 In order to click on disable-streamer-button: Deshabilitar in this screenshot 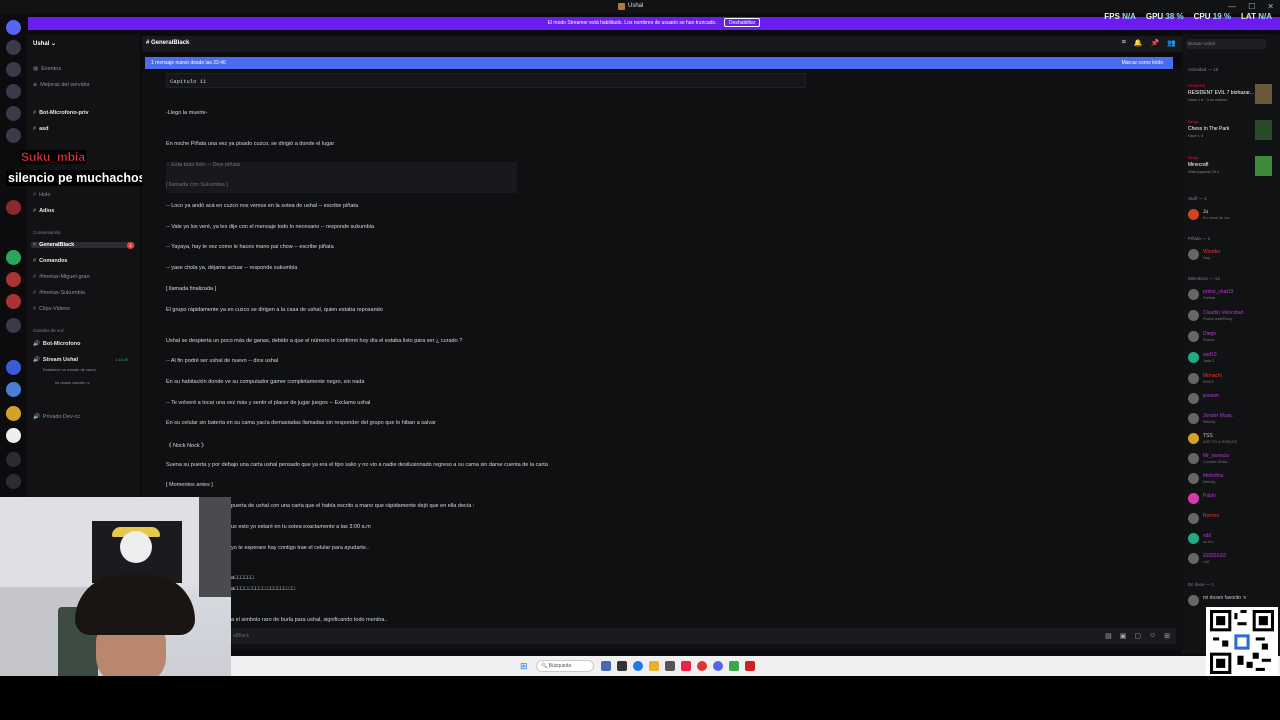, I will do `click(742, 23)`.